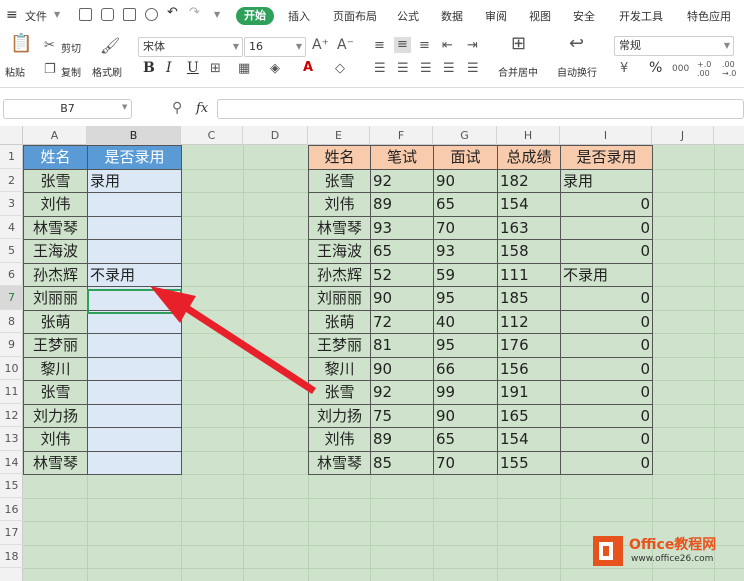 The height and width of the screenshot is (581, 744). Describe the element at coordinates (172, 12) in the screenshot. I see `undo-icon: ↶` at that location.